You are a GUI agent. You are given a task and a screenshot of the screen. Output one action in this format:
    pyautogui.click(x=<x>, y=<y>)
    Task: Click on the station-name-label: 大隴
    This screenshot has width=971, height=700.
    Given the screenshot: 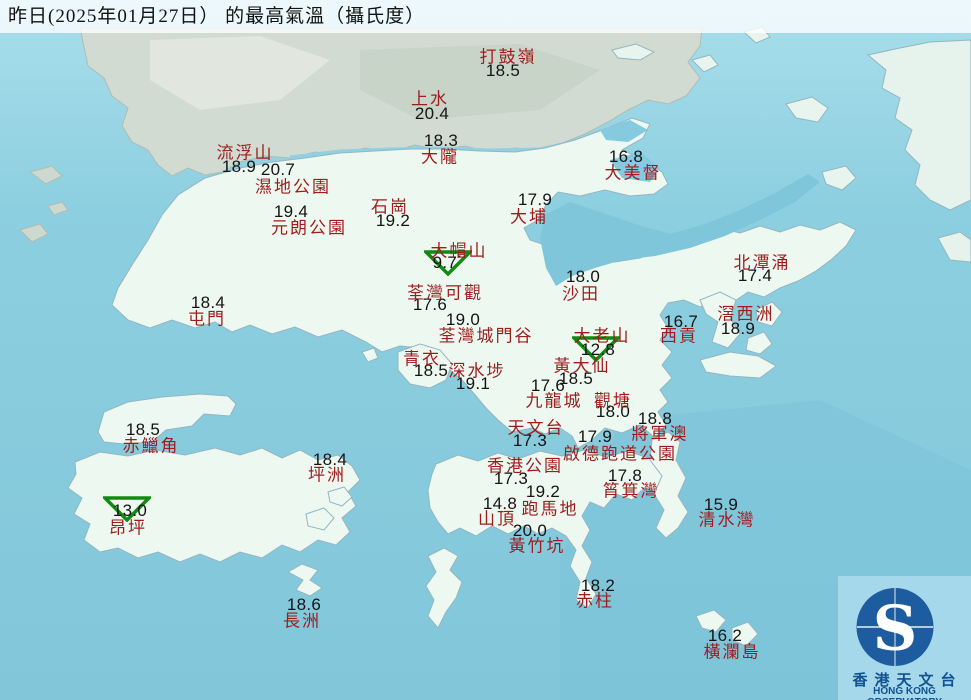 What is the action you would take?
    pyautogui.click(x=440, y=157)
    